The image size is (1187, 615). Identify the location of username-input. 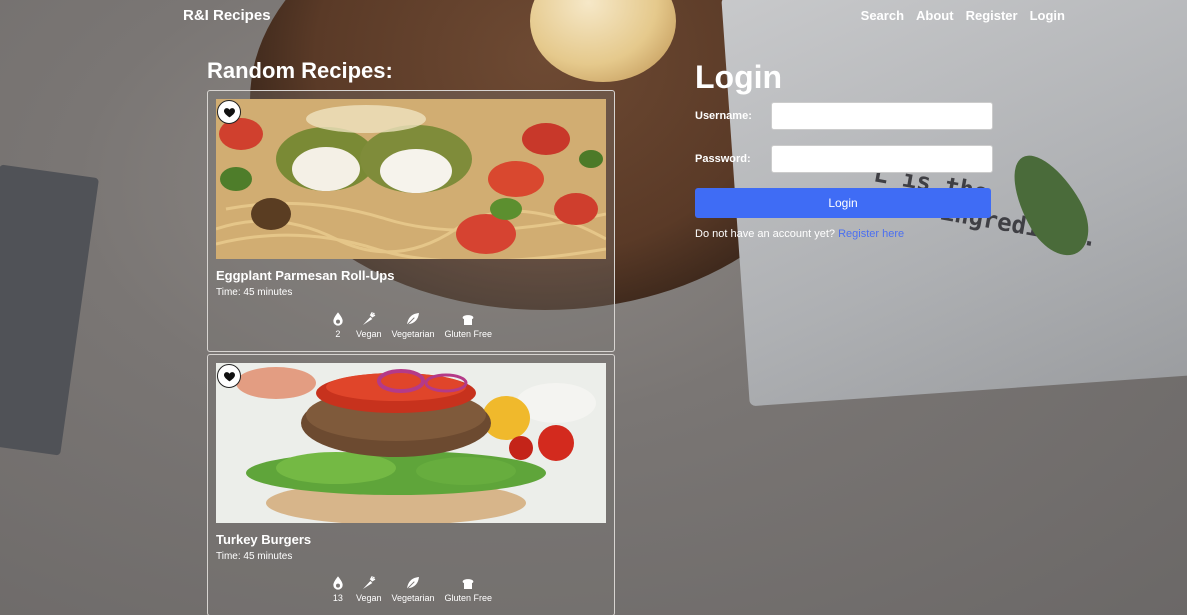
(882, 116).